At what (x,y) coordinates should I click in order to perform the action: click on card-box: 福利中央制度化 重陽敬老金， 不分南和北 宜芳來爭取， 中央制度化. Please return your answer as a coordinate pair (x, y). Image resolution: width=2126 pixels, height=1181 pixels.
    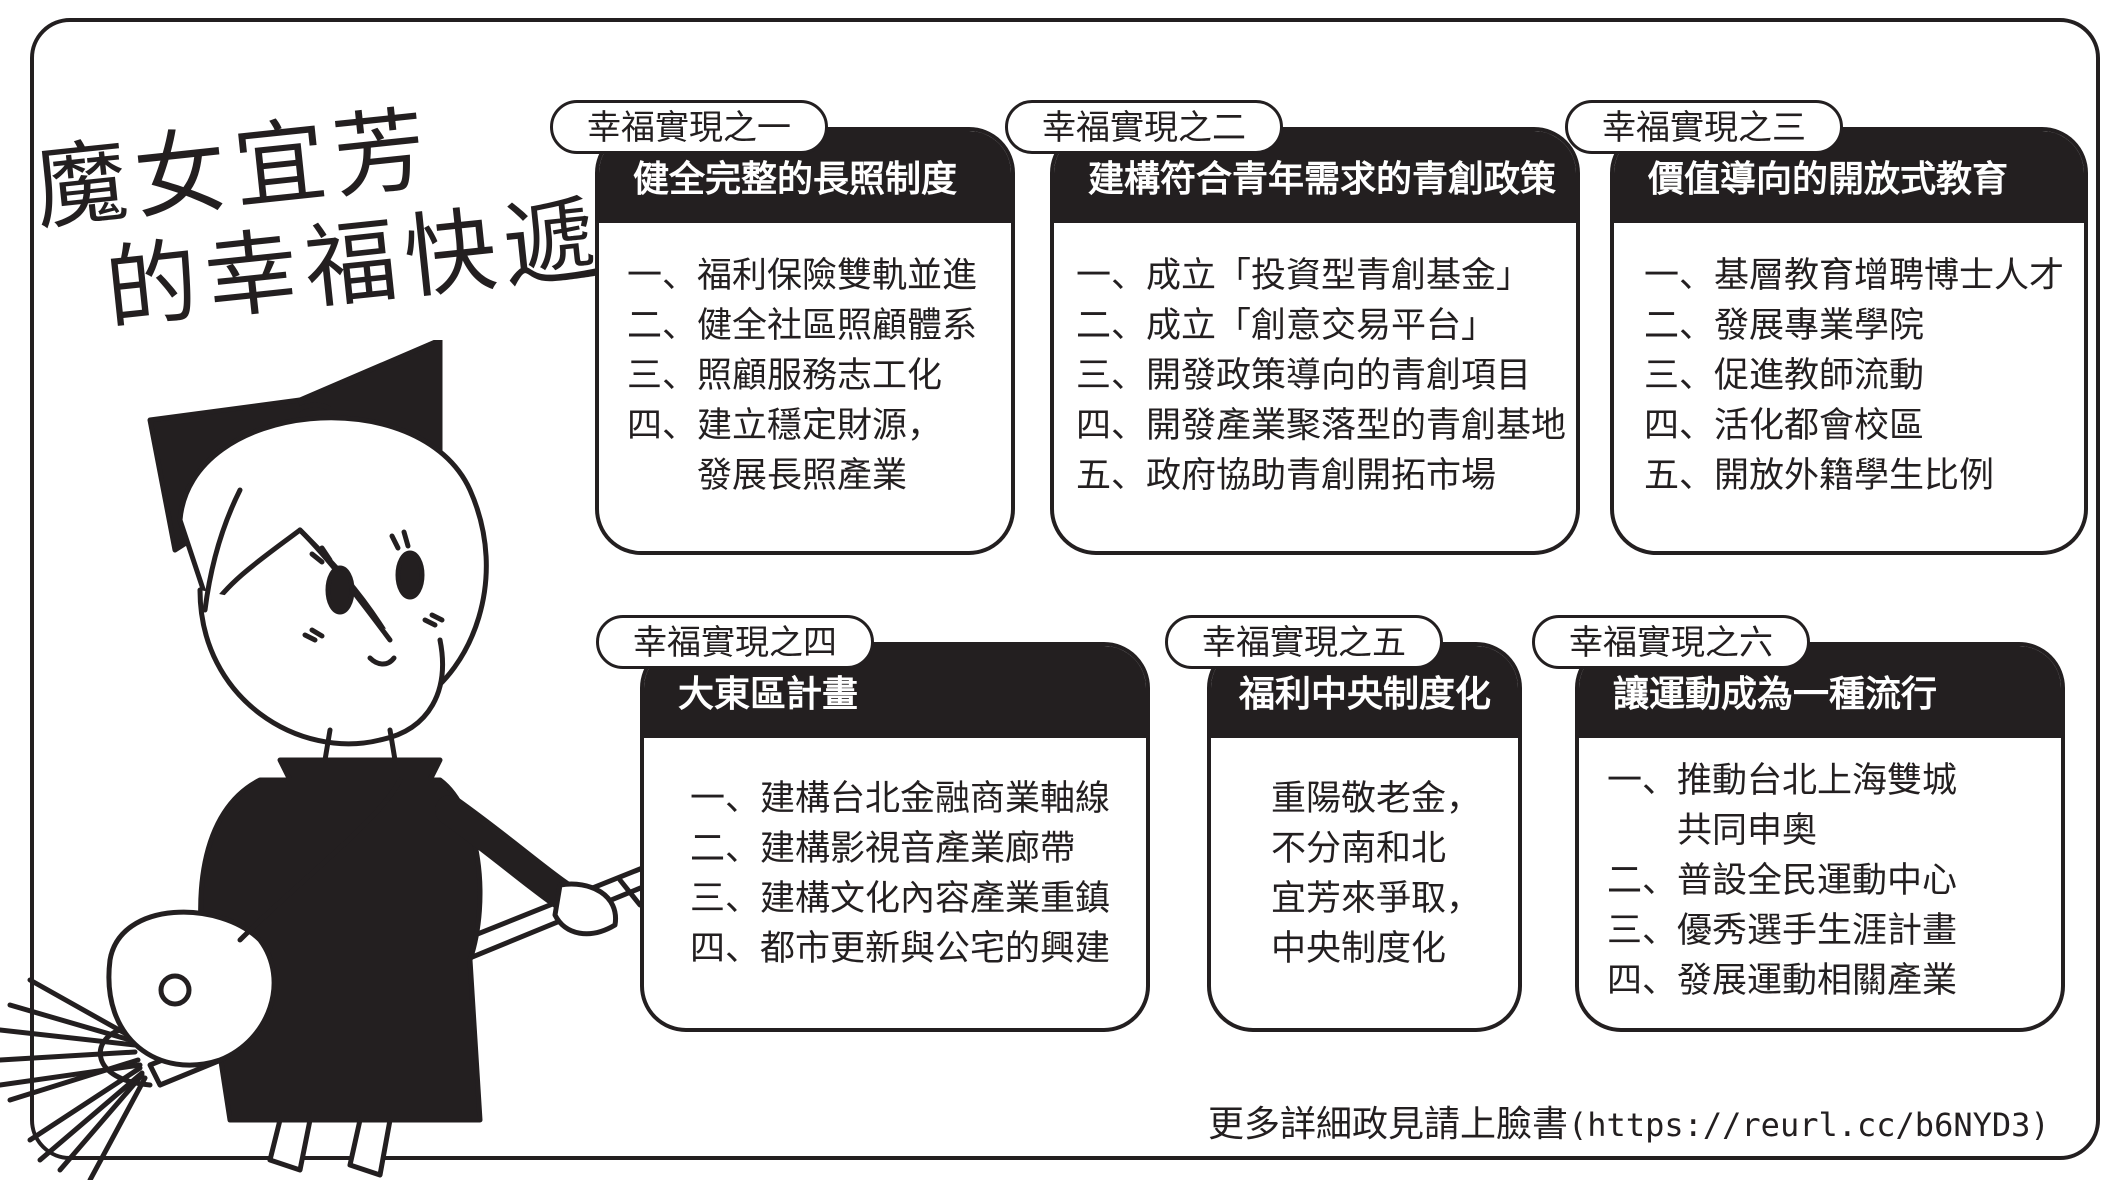
    Looking at the image, I should click on (1364, 837).